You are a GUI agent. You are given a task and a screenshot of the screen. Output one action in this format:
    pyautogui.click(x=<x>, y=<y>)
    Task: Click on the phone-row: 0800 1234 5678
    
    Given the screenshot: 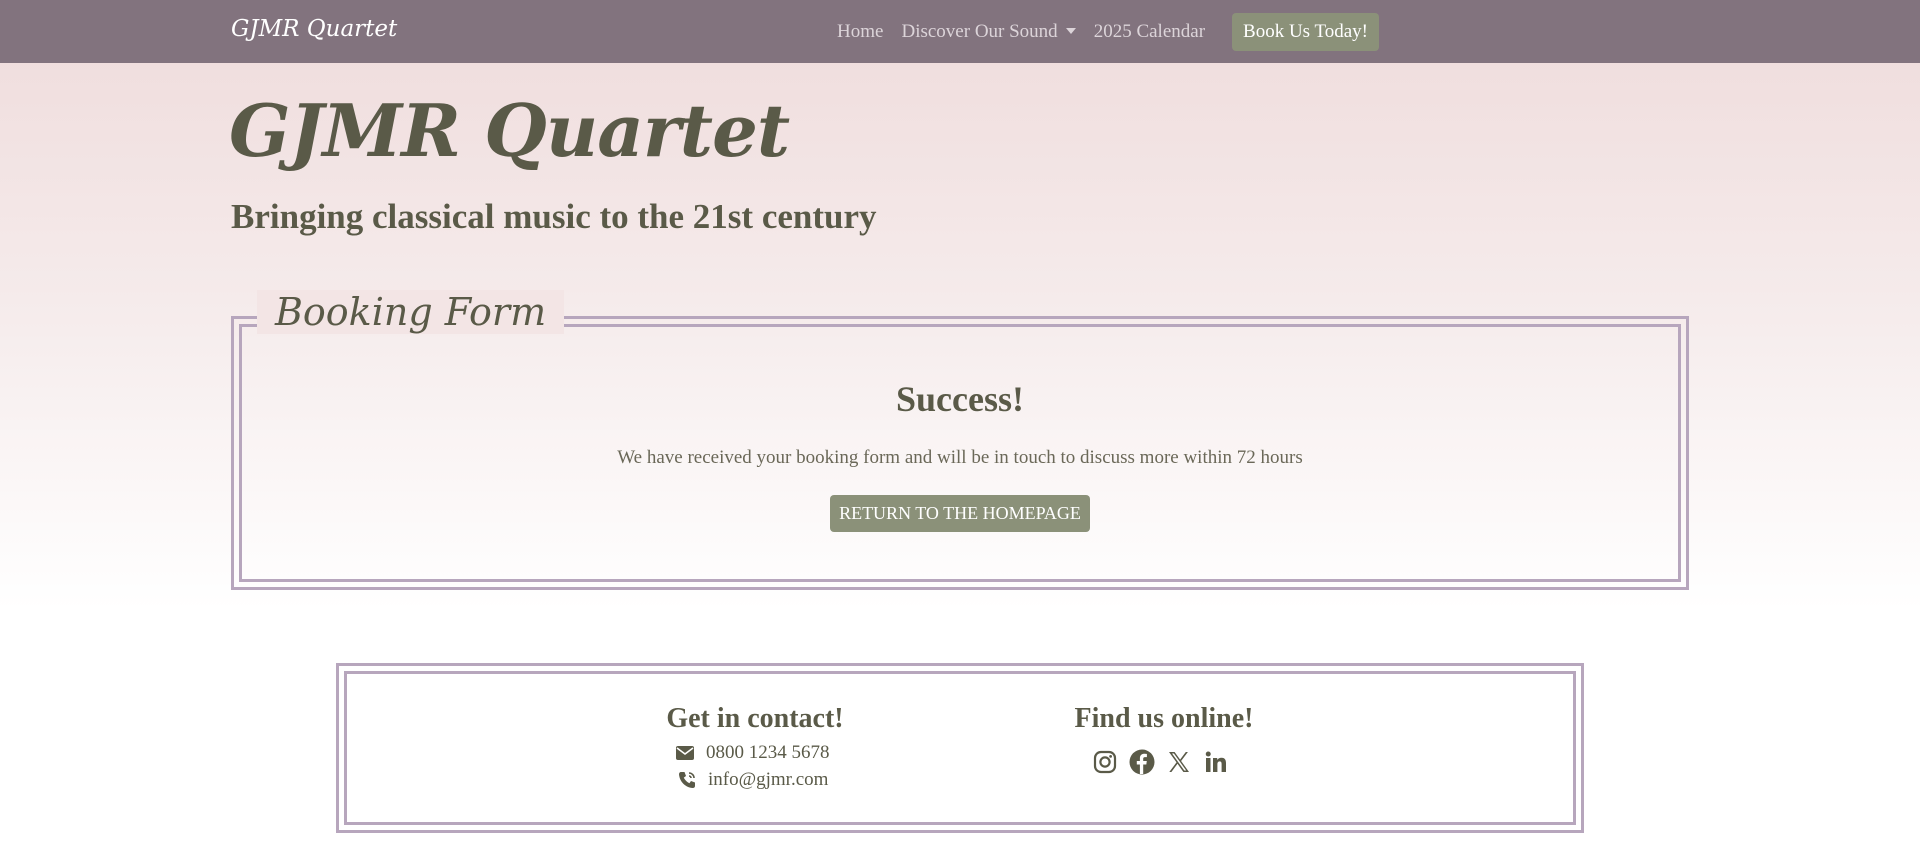 What is the action you would take?
    pyautogui.click(x=753, y=753)
    